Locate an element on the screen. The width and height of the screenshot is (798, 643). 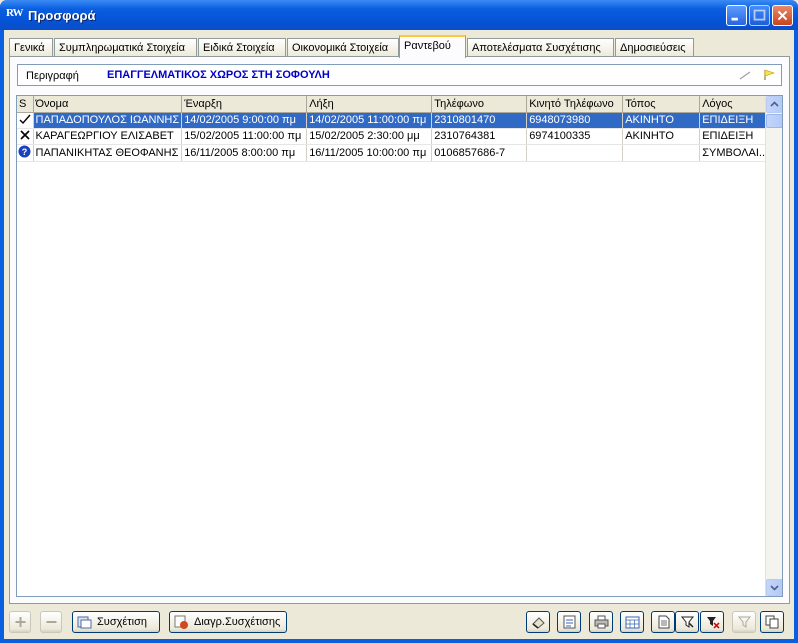
row-status: ? is located at coordinates (25, 153).